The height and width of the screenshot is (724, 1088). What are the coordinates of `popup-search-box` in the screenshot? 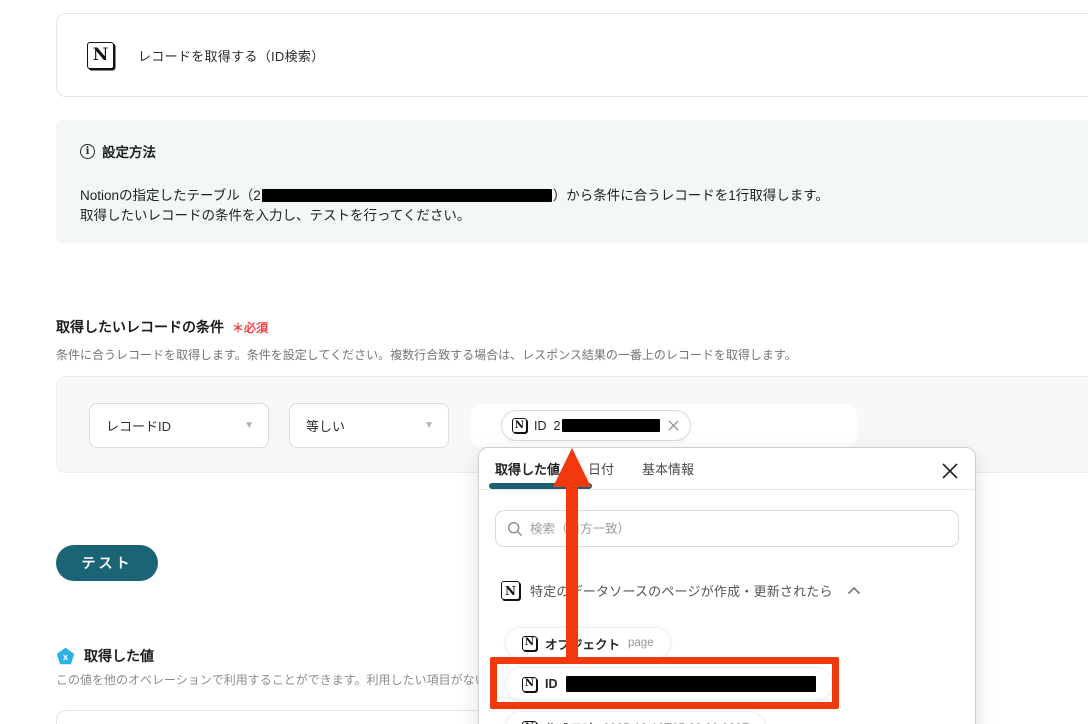 It's located at (727, 528).